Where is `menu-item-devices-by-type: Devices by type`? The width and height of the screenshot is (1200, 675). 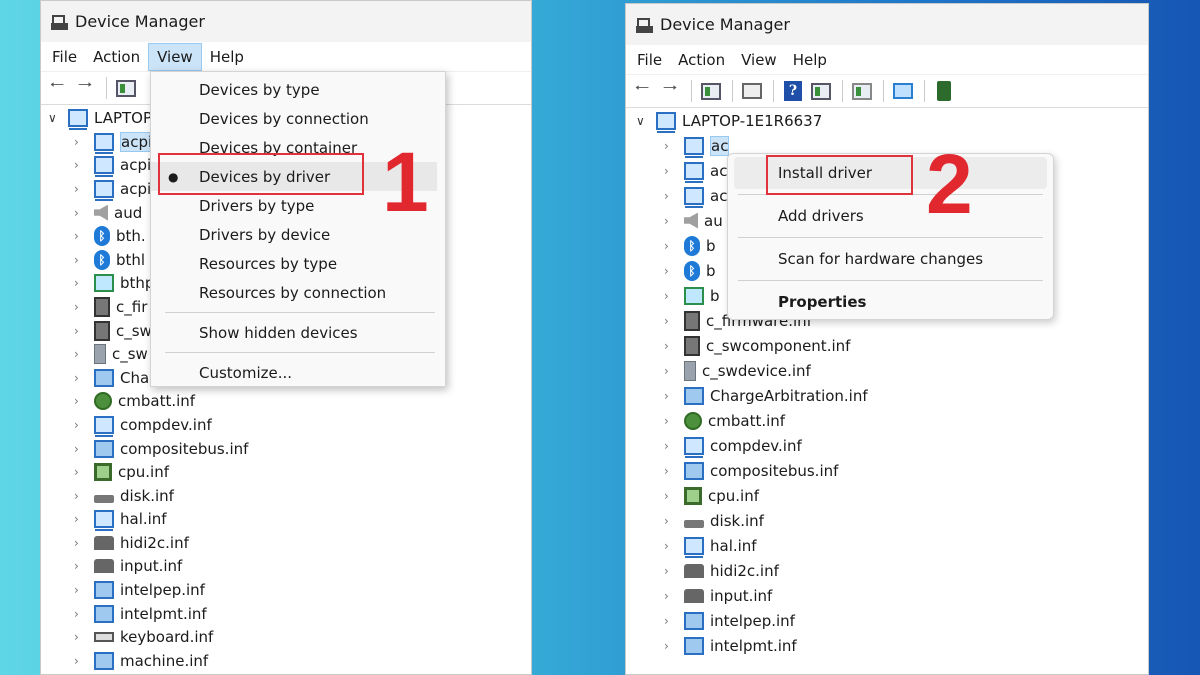 menu-item-devices-by-type: Devices by type is located at coordinates (298, 89).